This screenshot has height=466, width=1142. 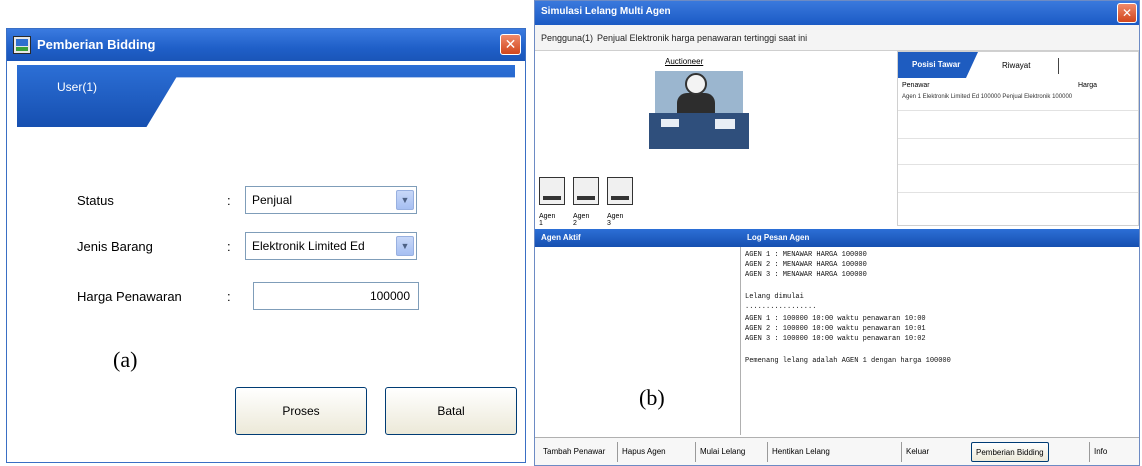 What do you see at coordinates (567, 38) in the screenshot?
I see `info-user: Pengguna(1)` at bounding box center [567, 38].